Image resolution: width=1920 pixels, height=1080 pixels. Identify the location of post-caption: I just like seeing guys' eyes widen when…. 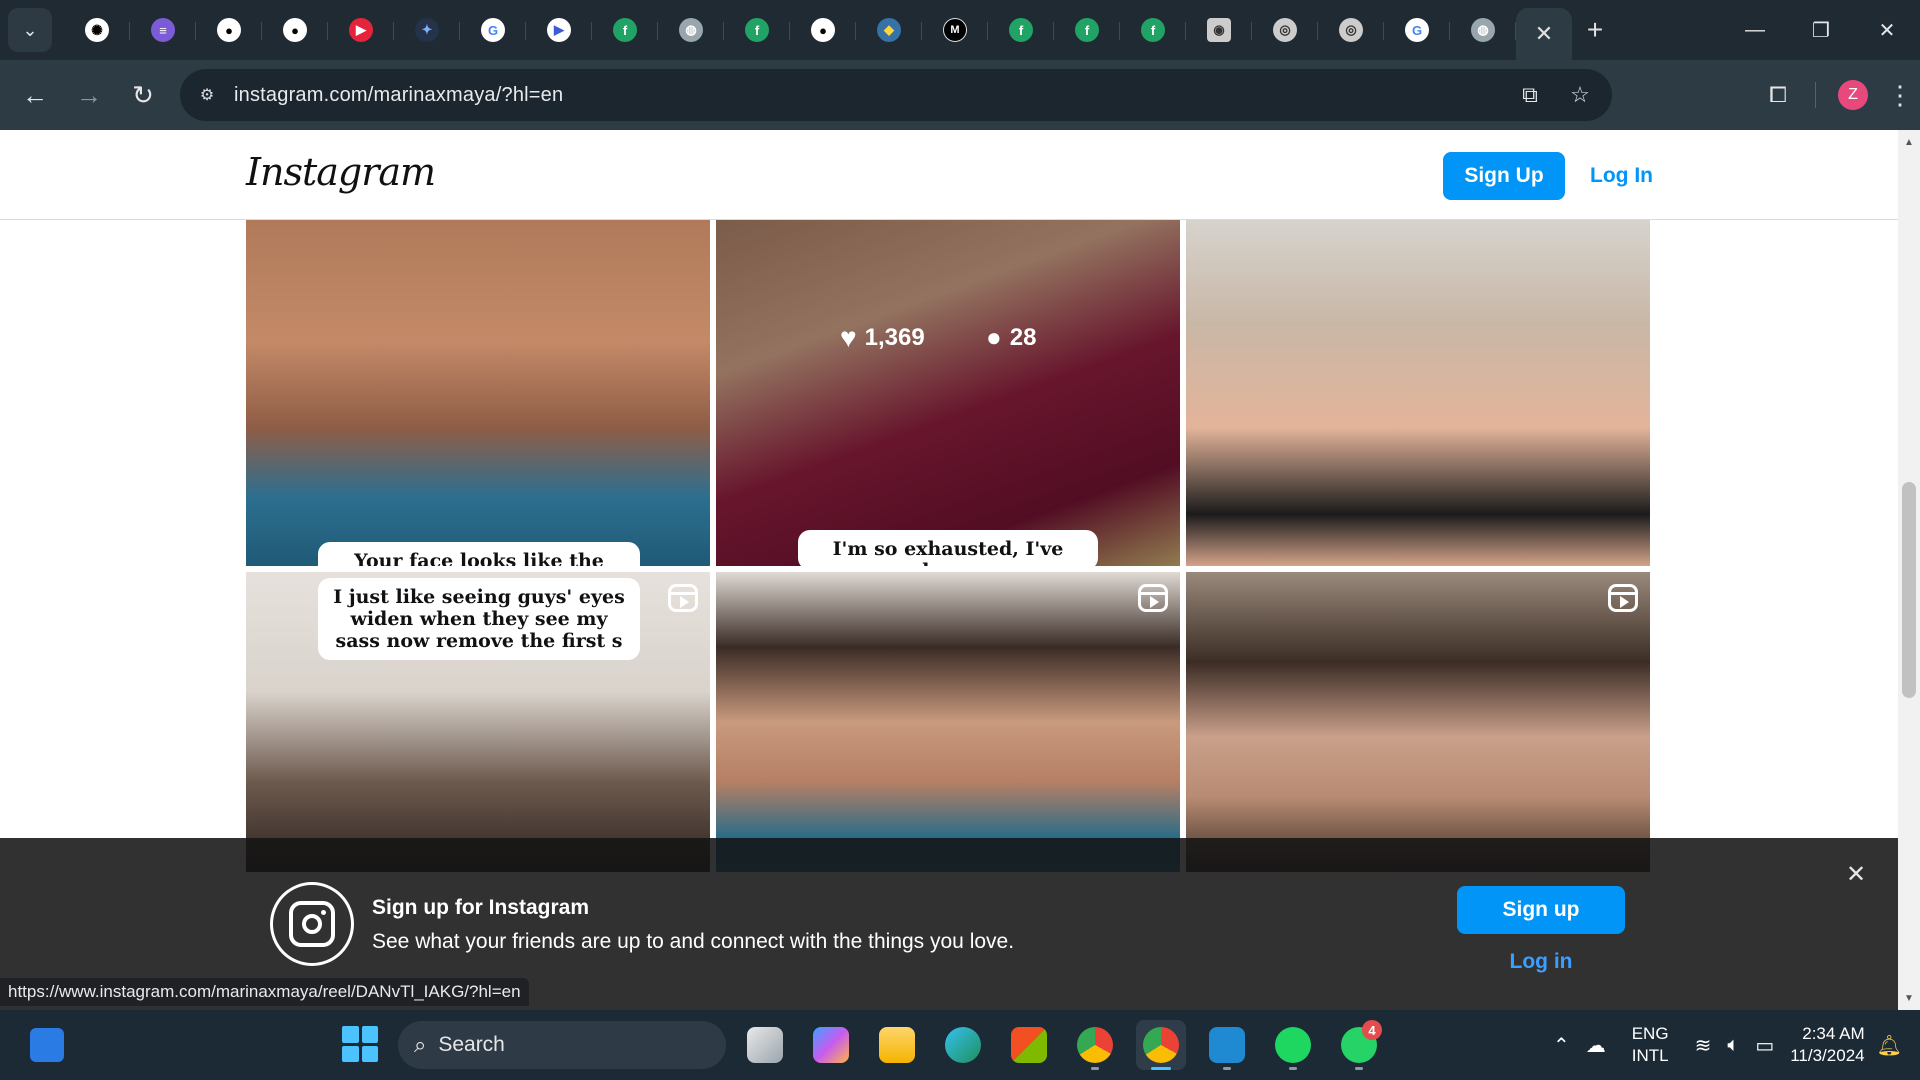
(479, 619).